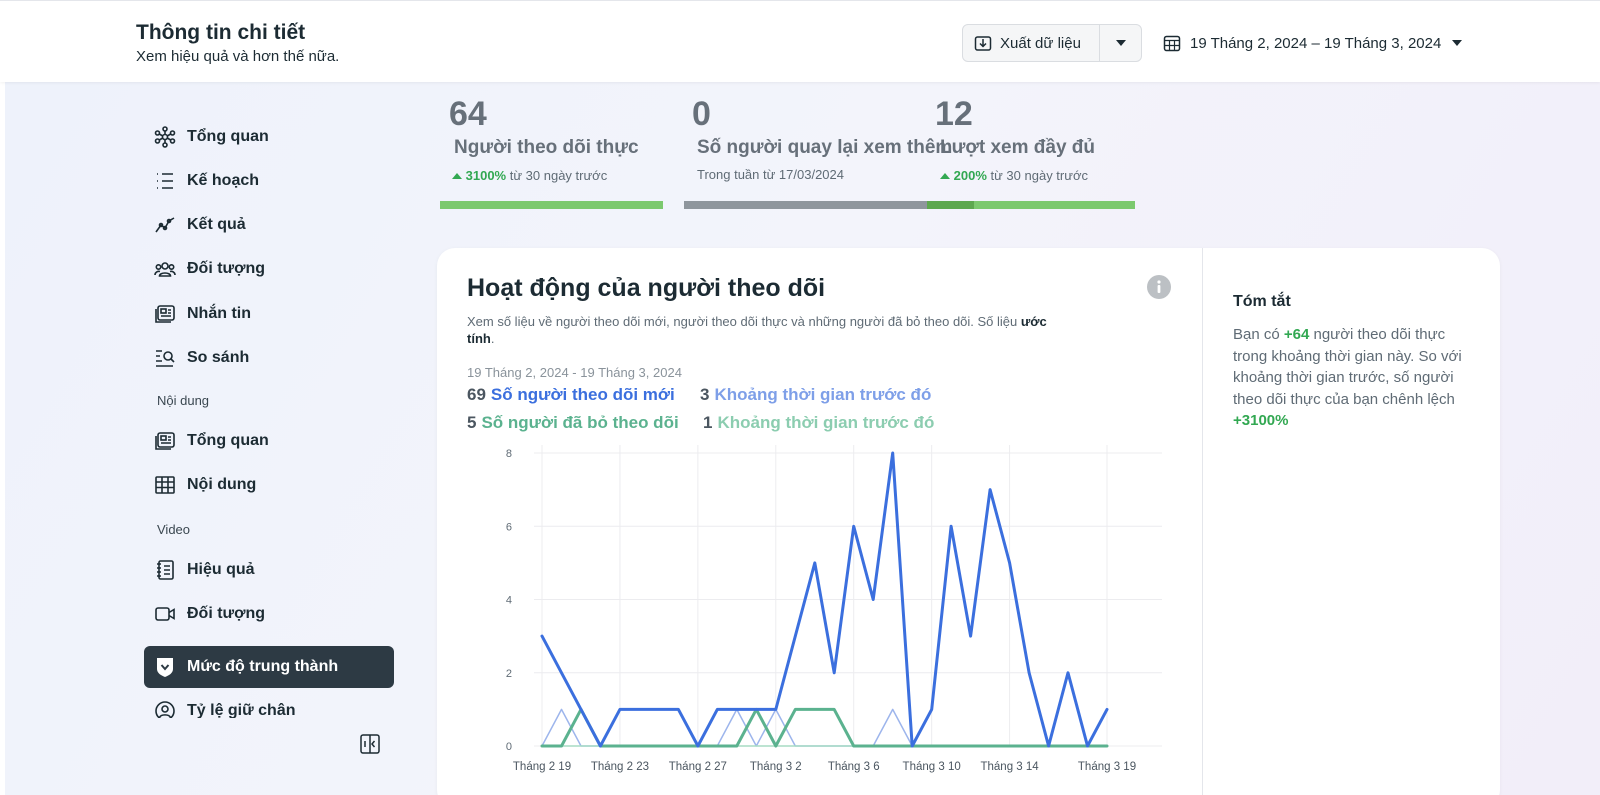  I want to click on sidebar-item-label: So sánh, so click(218, 357).